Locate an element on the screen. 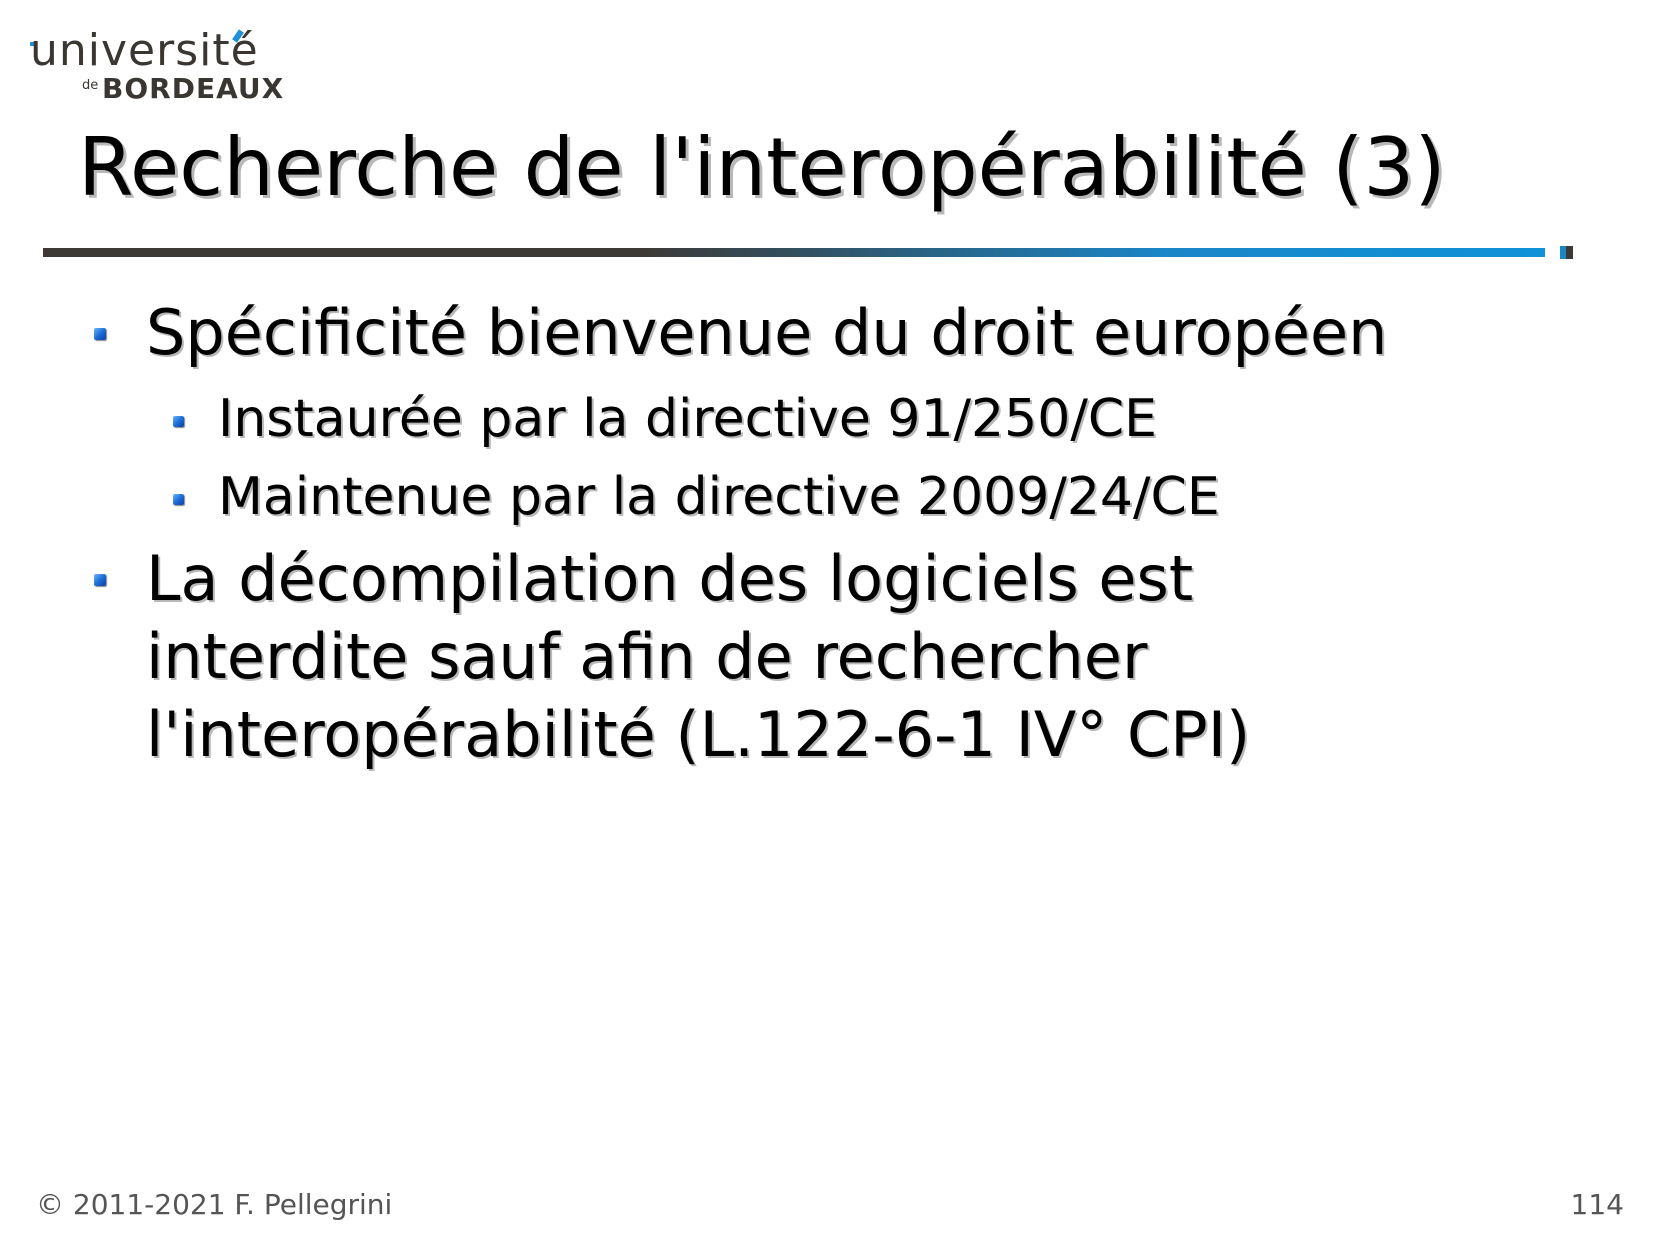 The width and height of the screenshot is (1654, 1241). university-logo: université de BORDEAUX is located at coordinates (156, 65).